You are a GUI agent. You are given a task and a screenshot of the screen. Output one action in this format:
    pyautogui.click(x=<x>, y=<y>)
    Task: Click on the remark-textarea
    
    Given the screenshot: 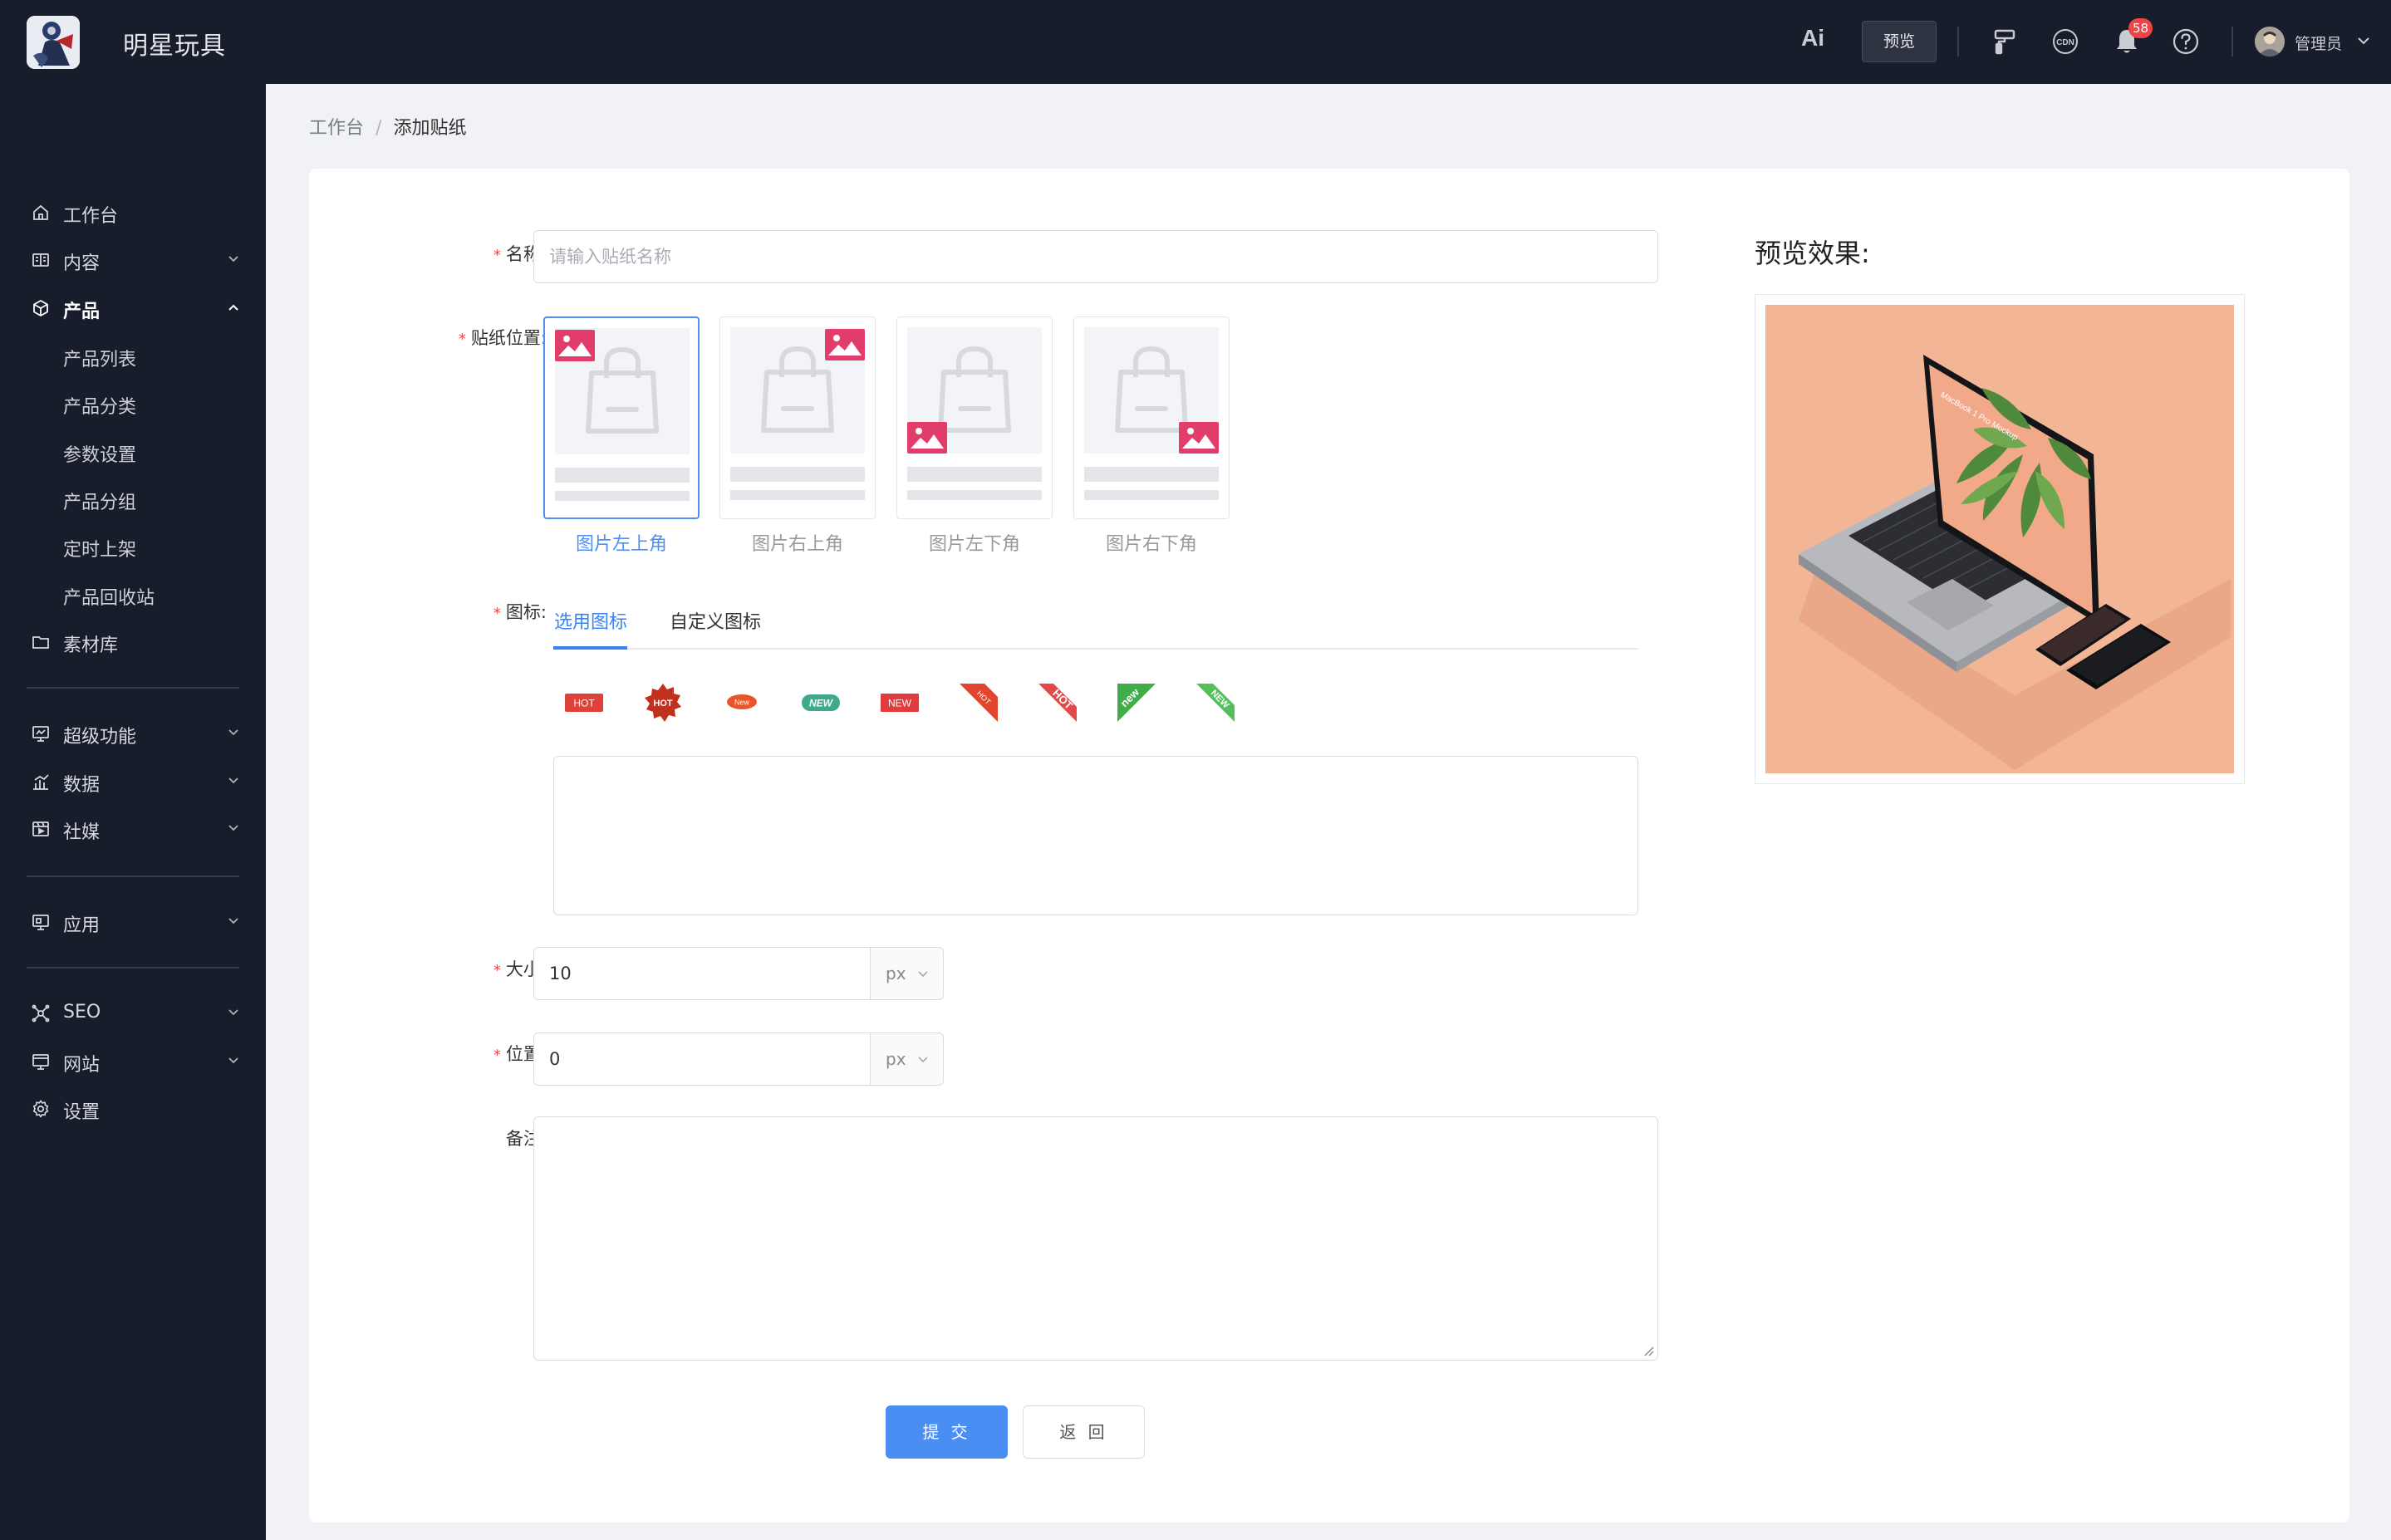 What is the action you would take?
    pyautogui.click(x=1095, y=1238)
    